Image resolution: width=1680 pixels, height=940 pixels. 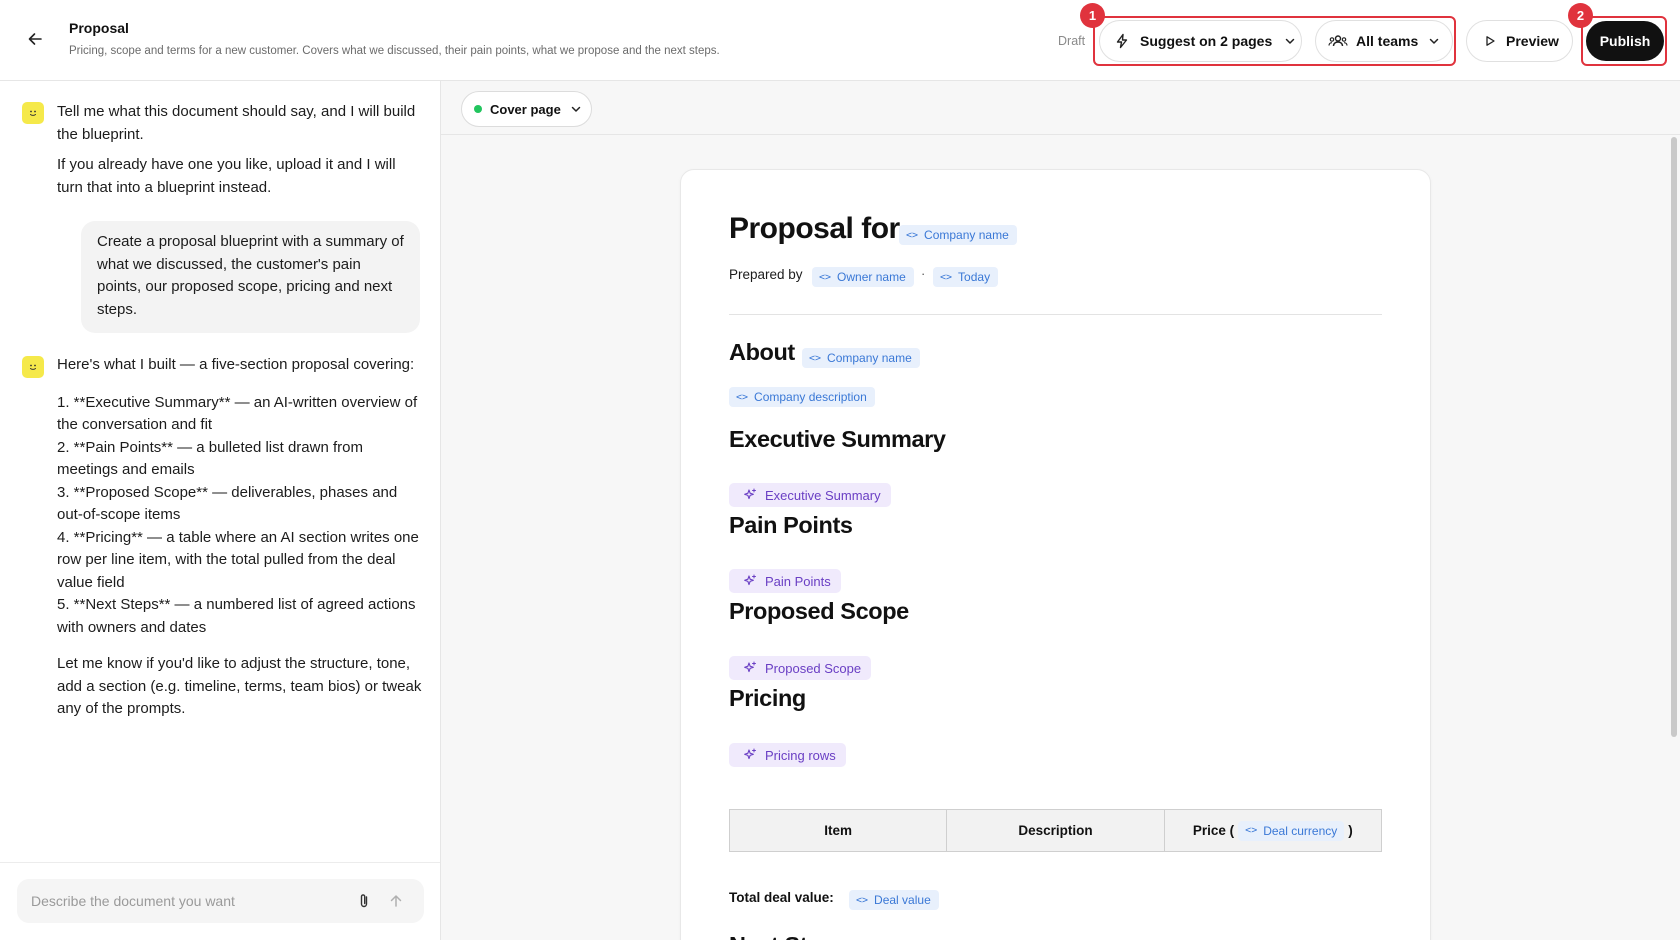 What do you see at coordinates (1625, 41) in the screenshot?
I see `publish-button: Publish` at bounding box center [1625, 41].